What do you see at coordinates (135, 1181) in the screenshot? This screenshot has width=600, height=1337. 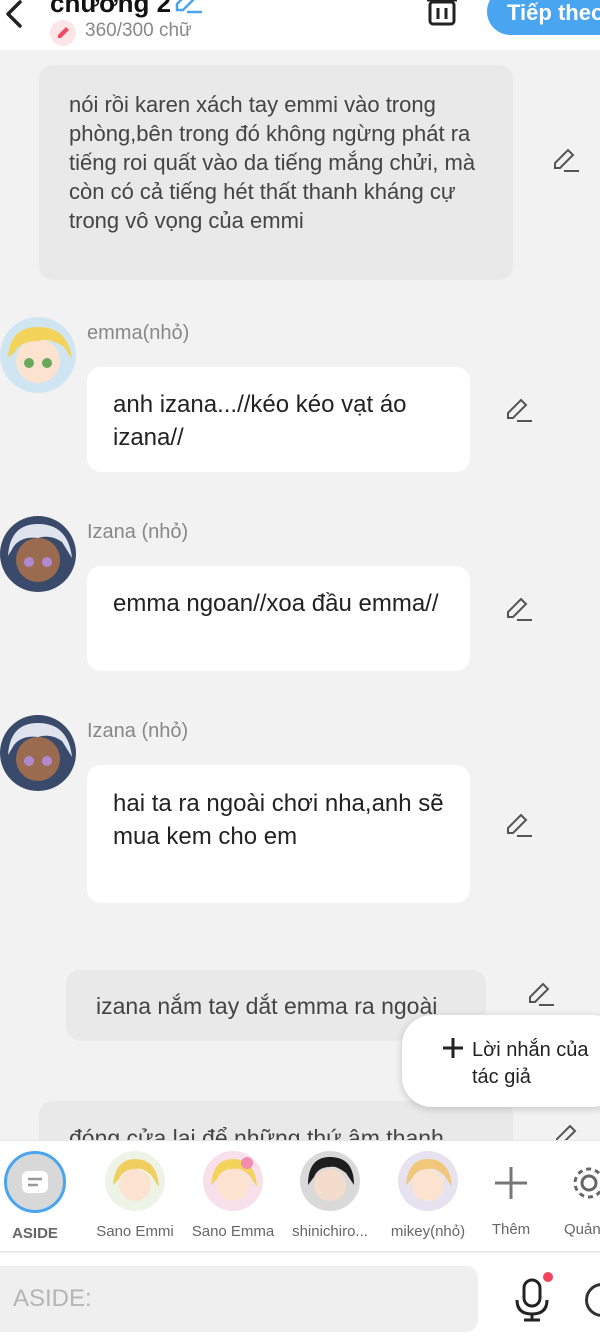 I see `avatar-sano-emmi` at bounding box center [135, 1181].